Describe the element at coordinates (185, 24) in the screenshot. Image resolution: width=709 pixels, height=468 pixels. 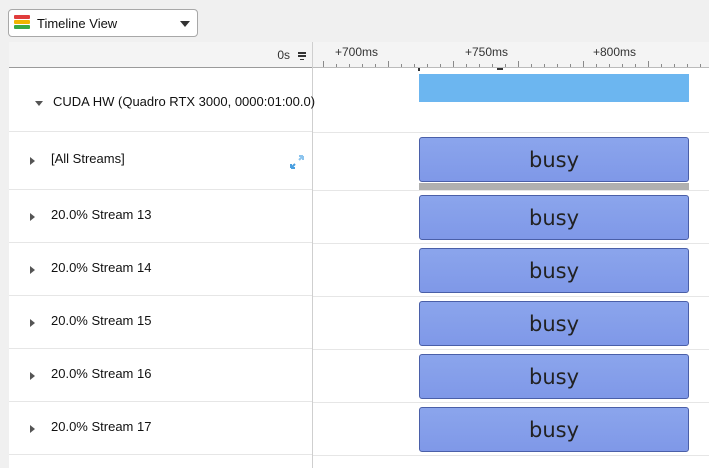
I see `chevron-down-icon` at that location.